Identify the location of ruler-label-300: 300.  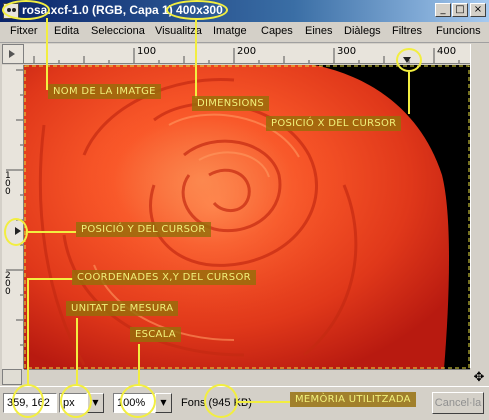
(347, 51).